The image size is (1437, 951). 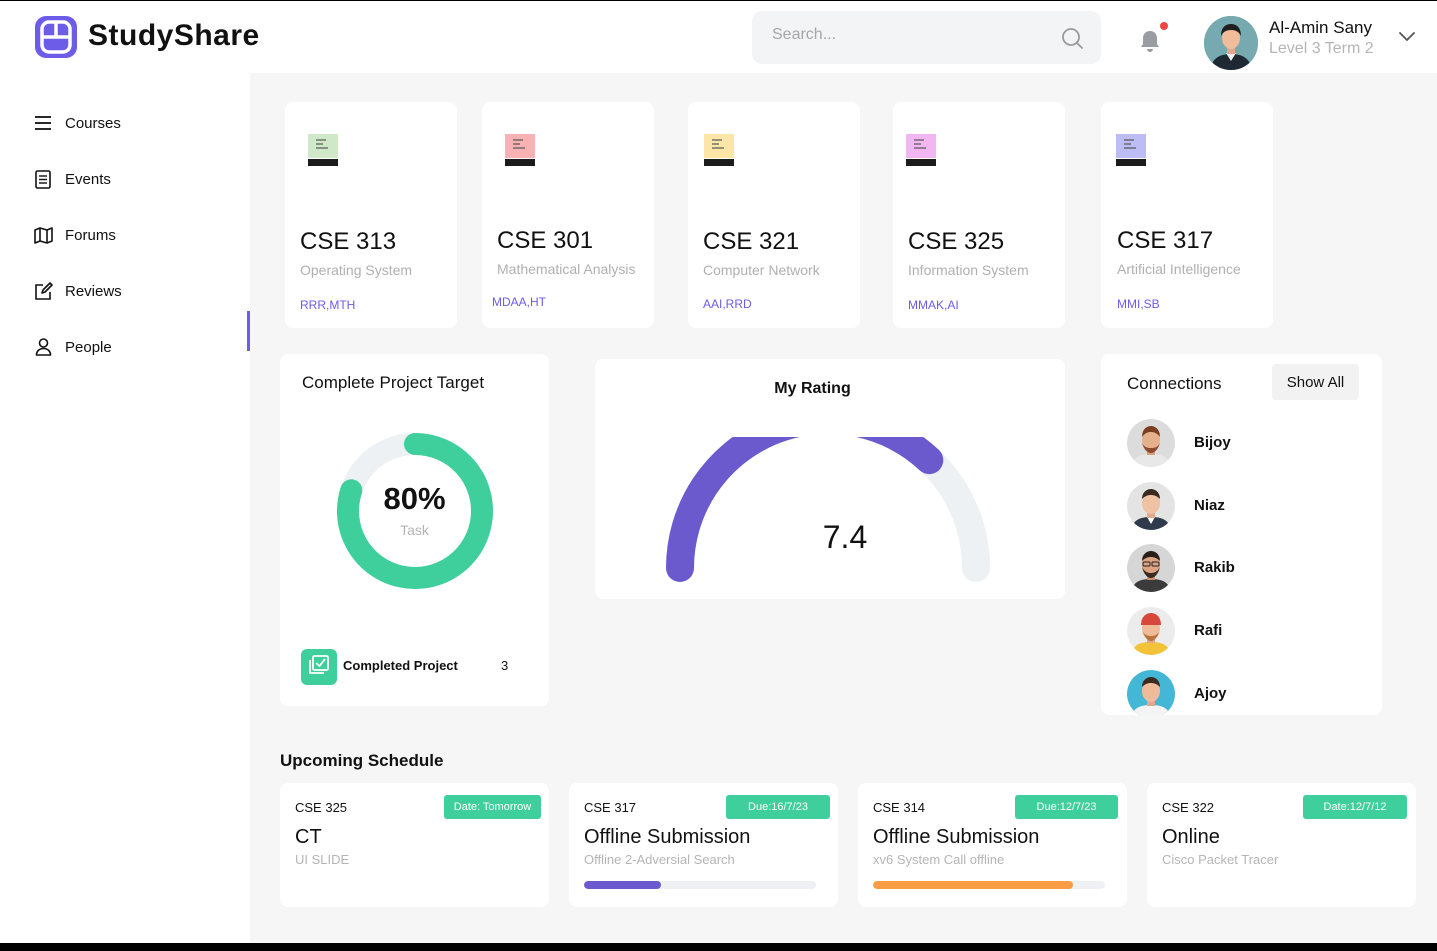 I want to click on schedule-card: CSE 325 Date: Tomorrow CT UI SLIDE, so click(x=414, y=845).